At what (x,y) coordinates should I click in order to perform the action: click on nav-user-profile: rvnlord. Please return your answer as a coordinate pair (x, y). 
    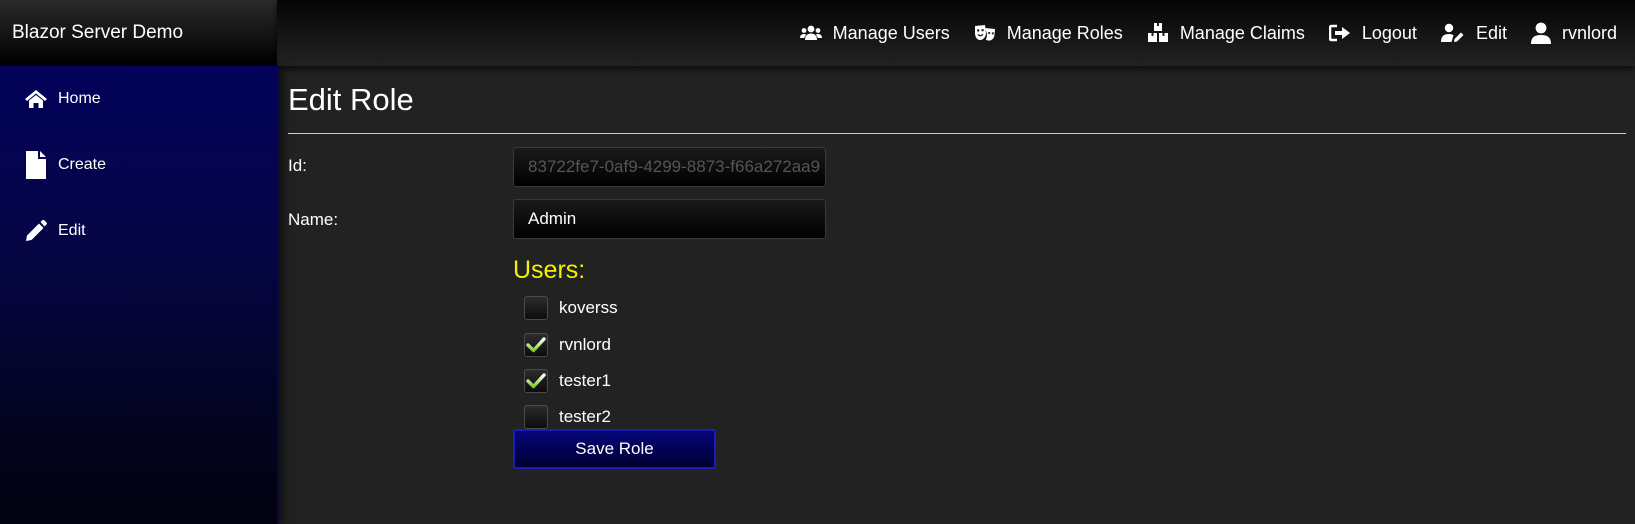
    Looking at the image, I should click on (1573, 33).